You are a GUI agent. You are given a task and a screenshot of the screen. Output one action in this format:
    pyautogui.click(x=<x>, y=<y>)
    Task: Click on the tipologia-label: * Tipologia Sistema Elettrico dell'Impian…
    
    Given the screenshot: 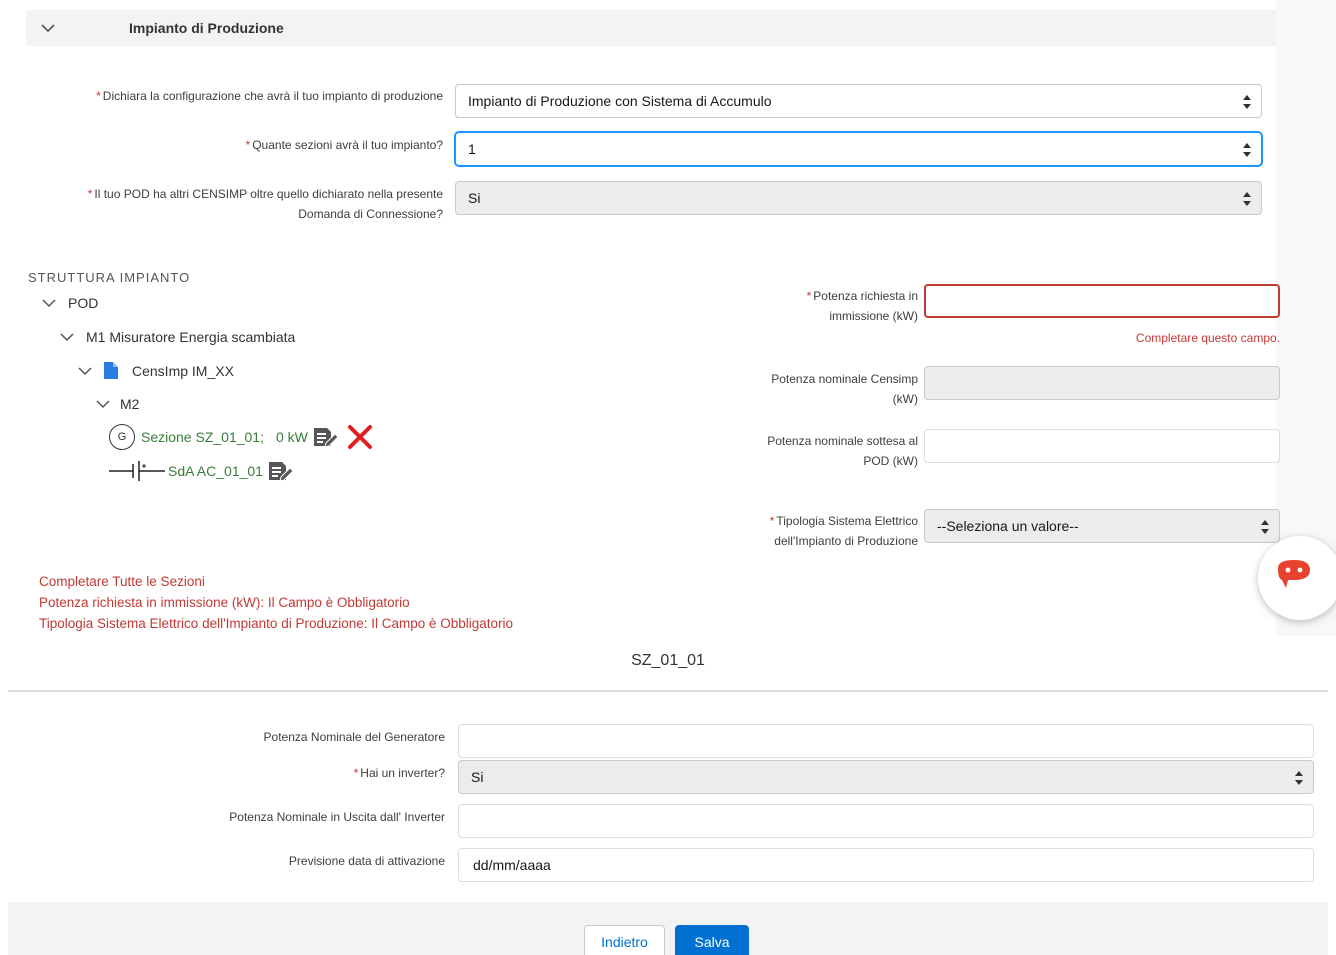 What is the action you would take?
    pyautogui.click(x=843, y=531)
    